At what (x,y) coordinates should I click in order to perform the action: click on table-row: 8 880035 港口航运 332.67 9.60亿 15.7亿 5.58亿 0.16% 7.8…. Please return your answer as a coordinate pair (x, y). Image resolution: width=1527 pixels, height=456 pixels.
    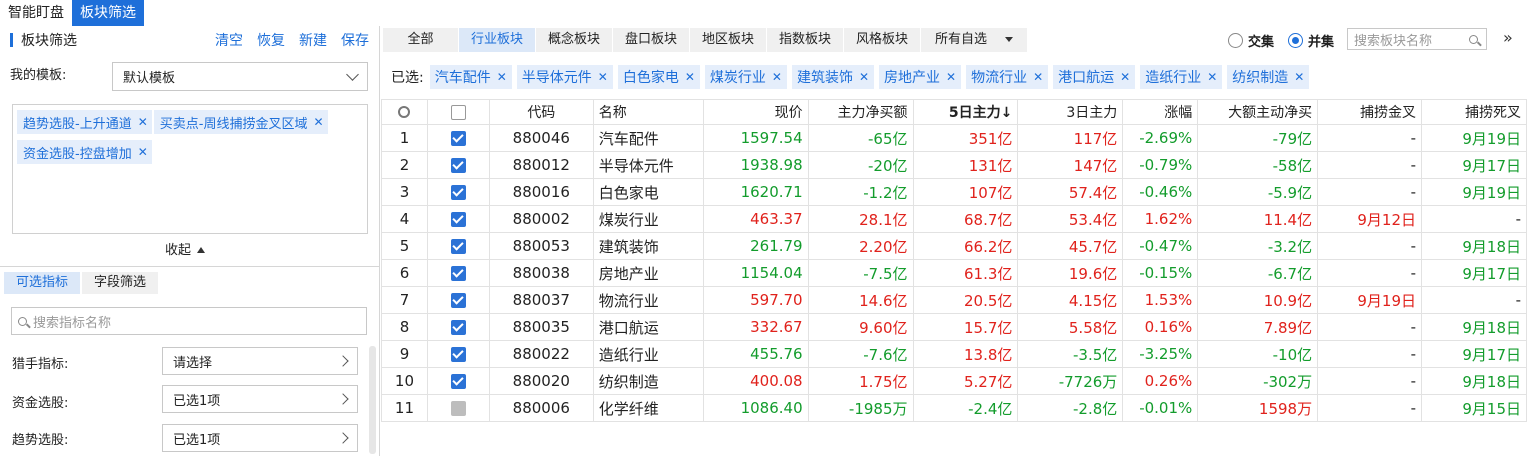
    Looking at the image, I should click on (954, 327).